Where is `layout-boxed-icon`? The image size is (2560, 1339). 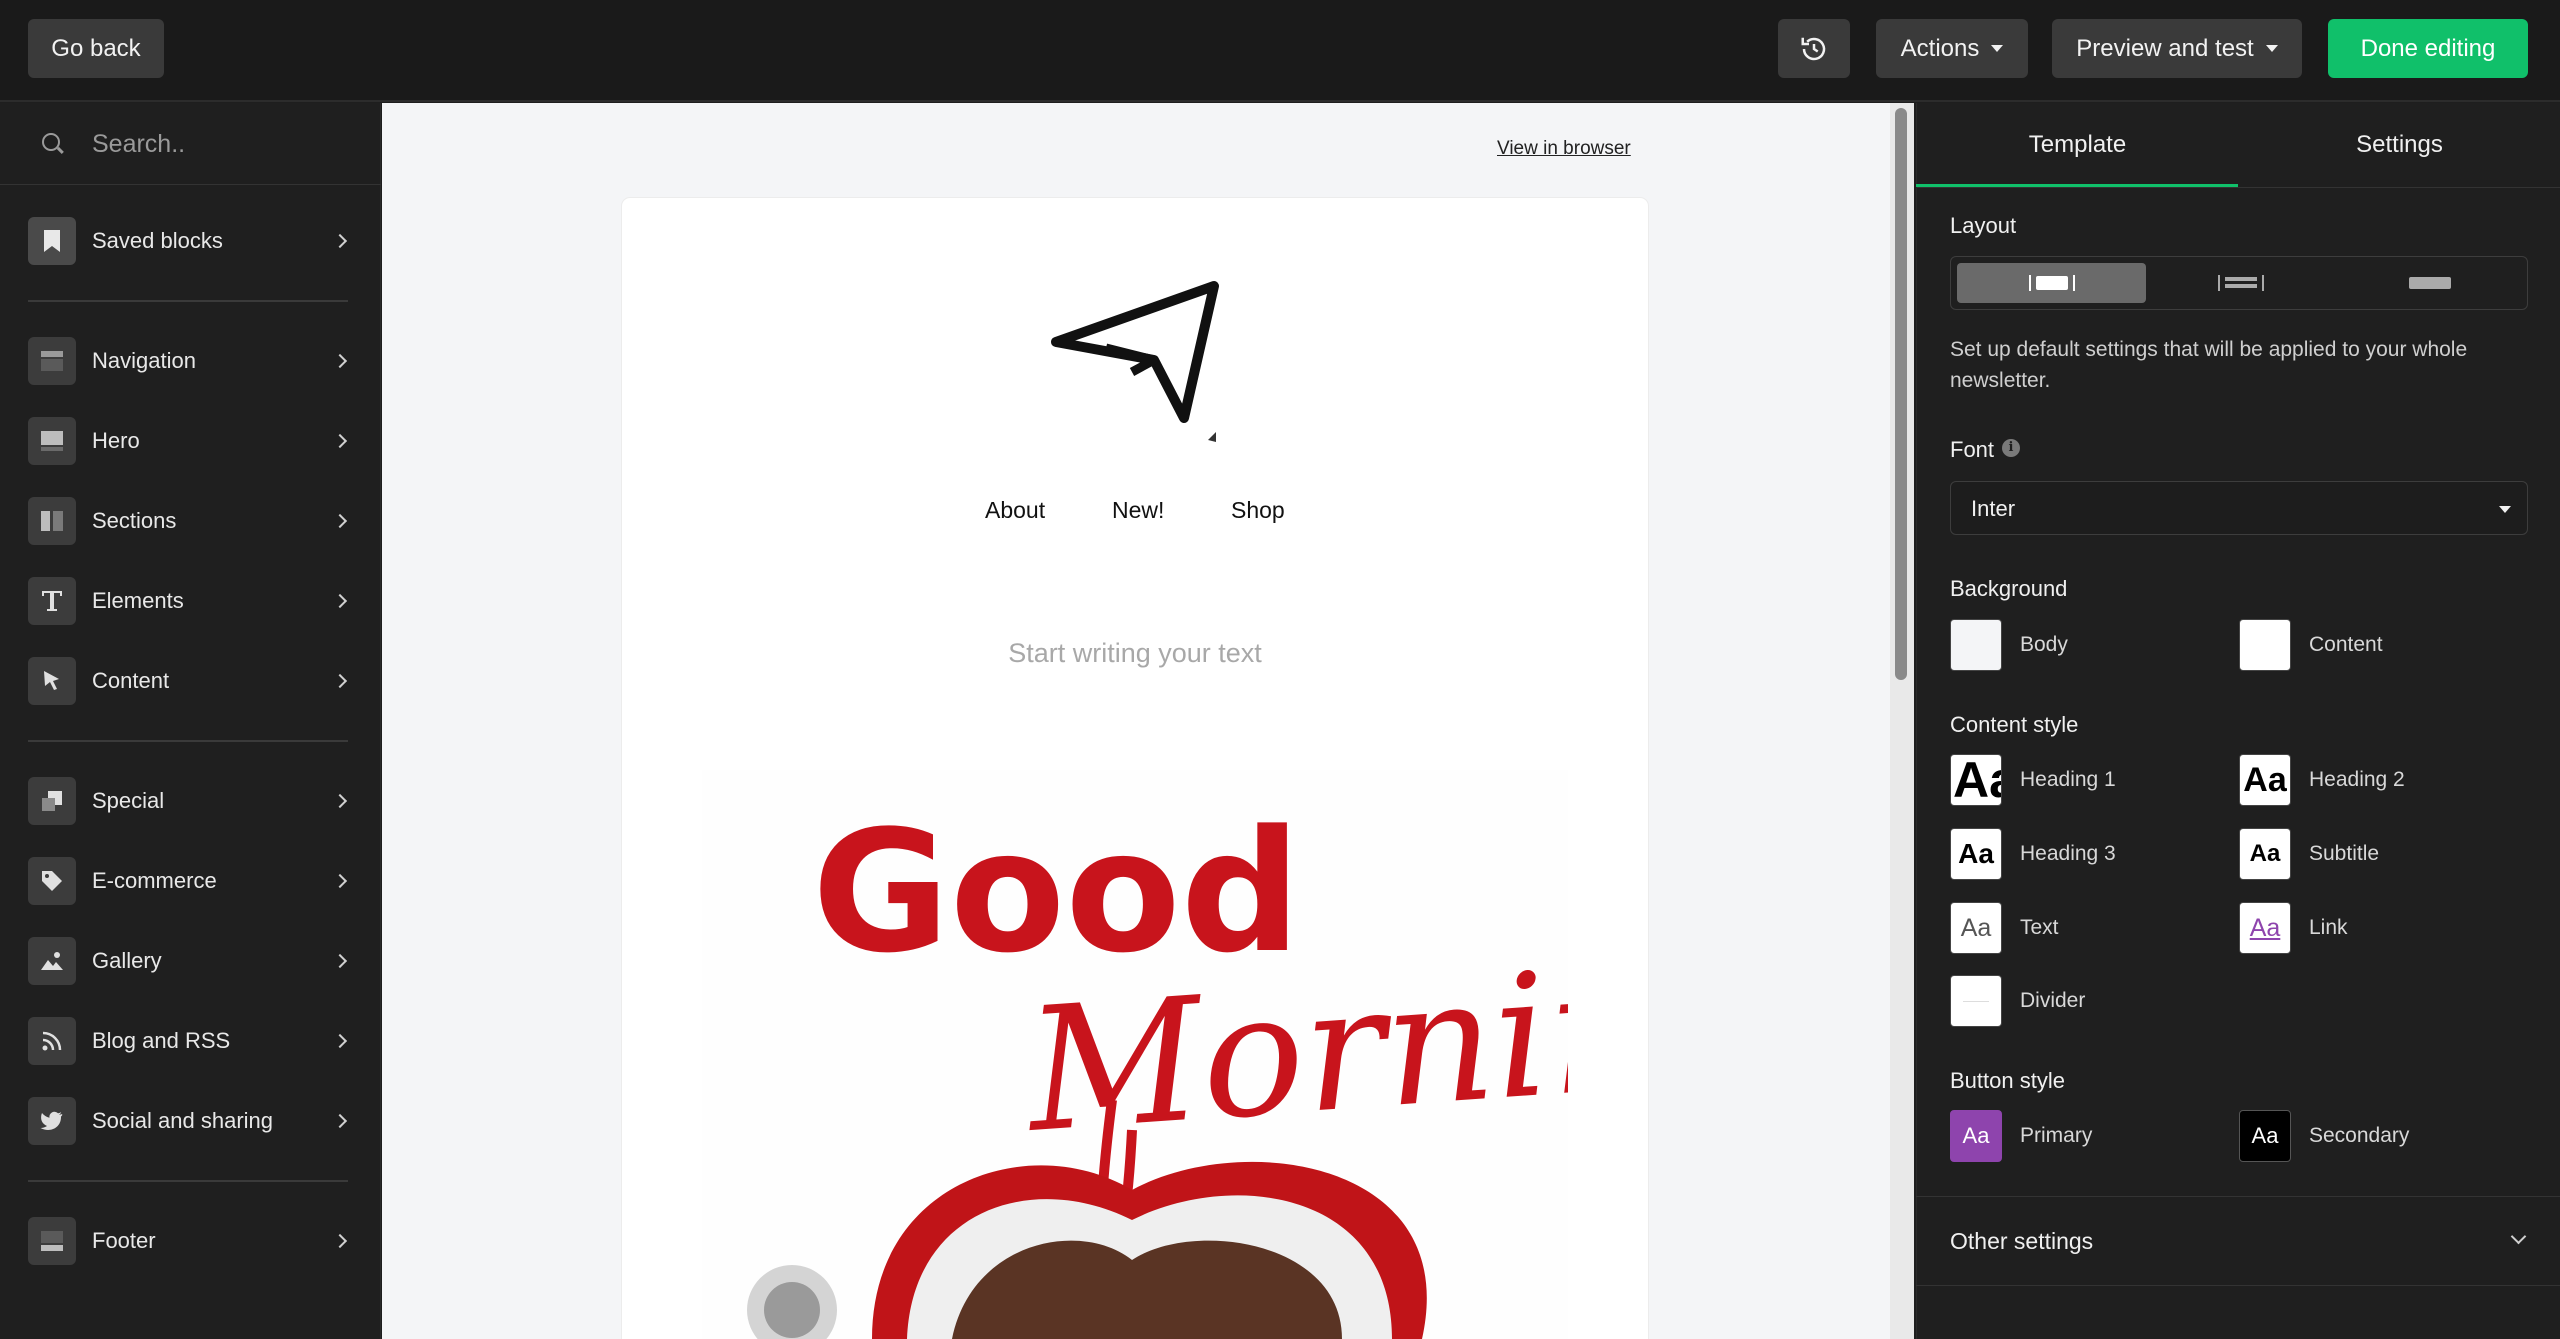
layout-boxed-icon is located at coordinates (2051, 283).